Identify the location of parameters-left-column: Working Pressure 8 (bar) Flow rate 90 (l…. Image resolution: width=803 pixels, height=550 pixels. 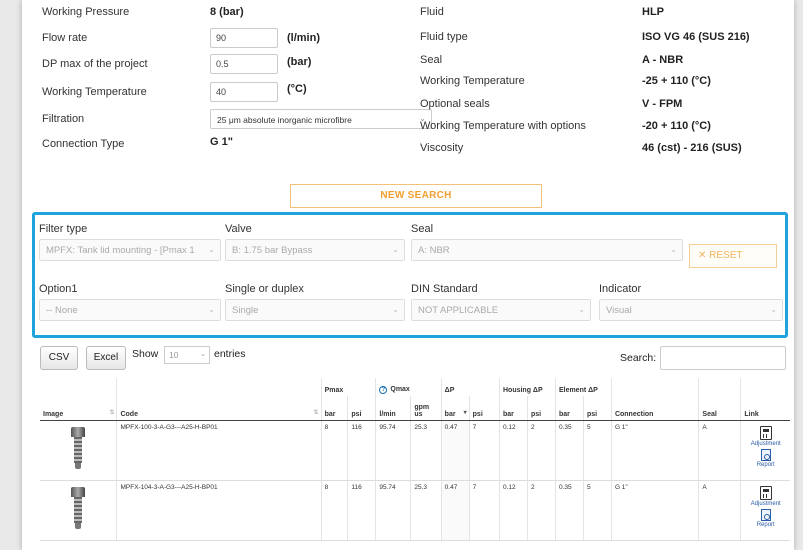
(237, 81).